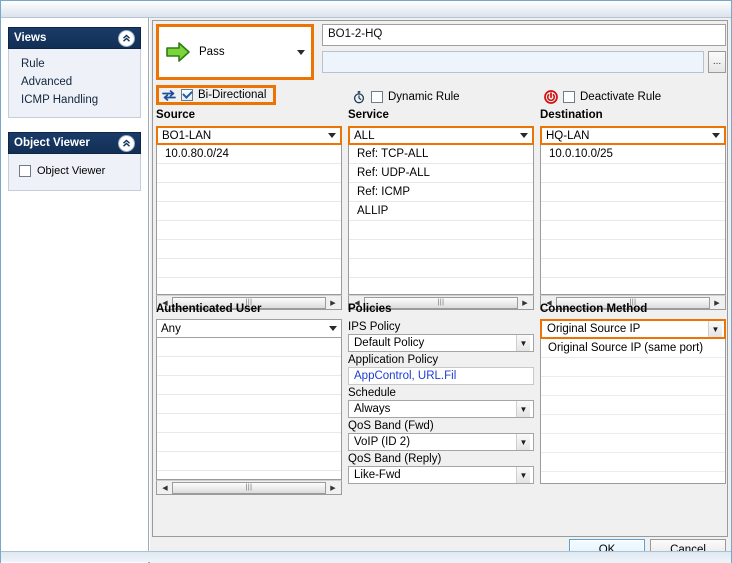 The width and height of the screenshot is (732, 563). I want to click on qos-fwd-dropdown: VoIP (ID 2) ▼, so click(441, 442).